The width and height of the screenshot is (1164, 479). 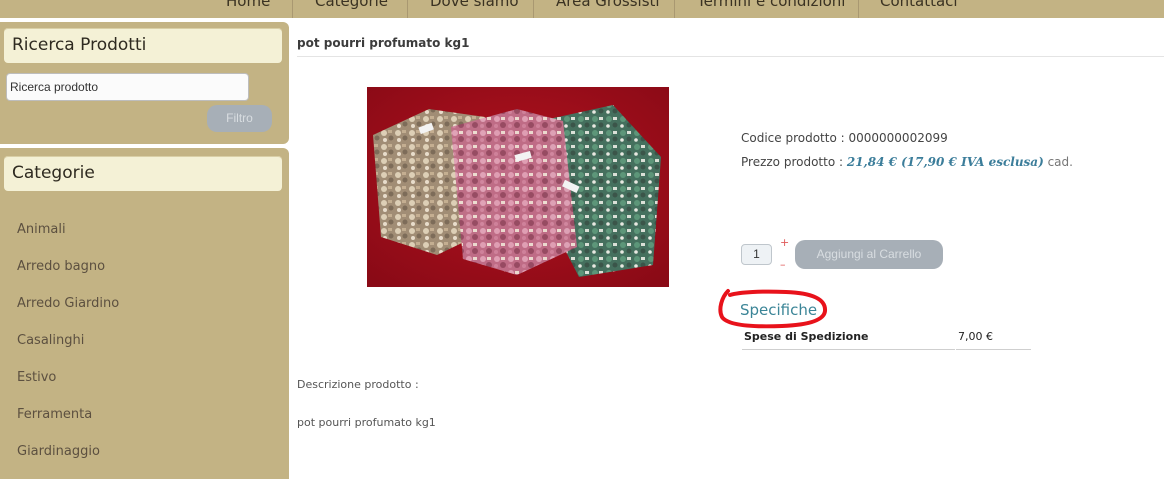 I want to click on potpourri-bags-photo, so click(x=518, y=187).